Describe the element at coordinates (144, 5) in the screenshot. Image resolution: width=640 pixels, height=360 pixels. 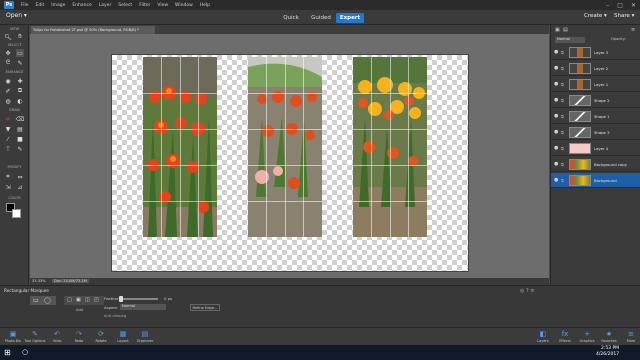
I see `menu-filter: Filter` at that location.